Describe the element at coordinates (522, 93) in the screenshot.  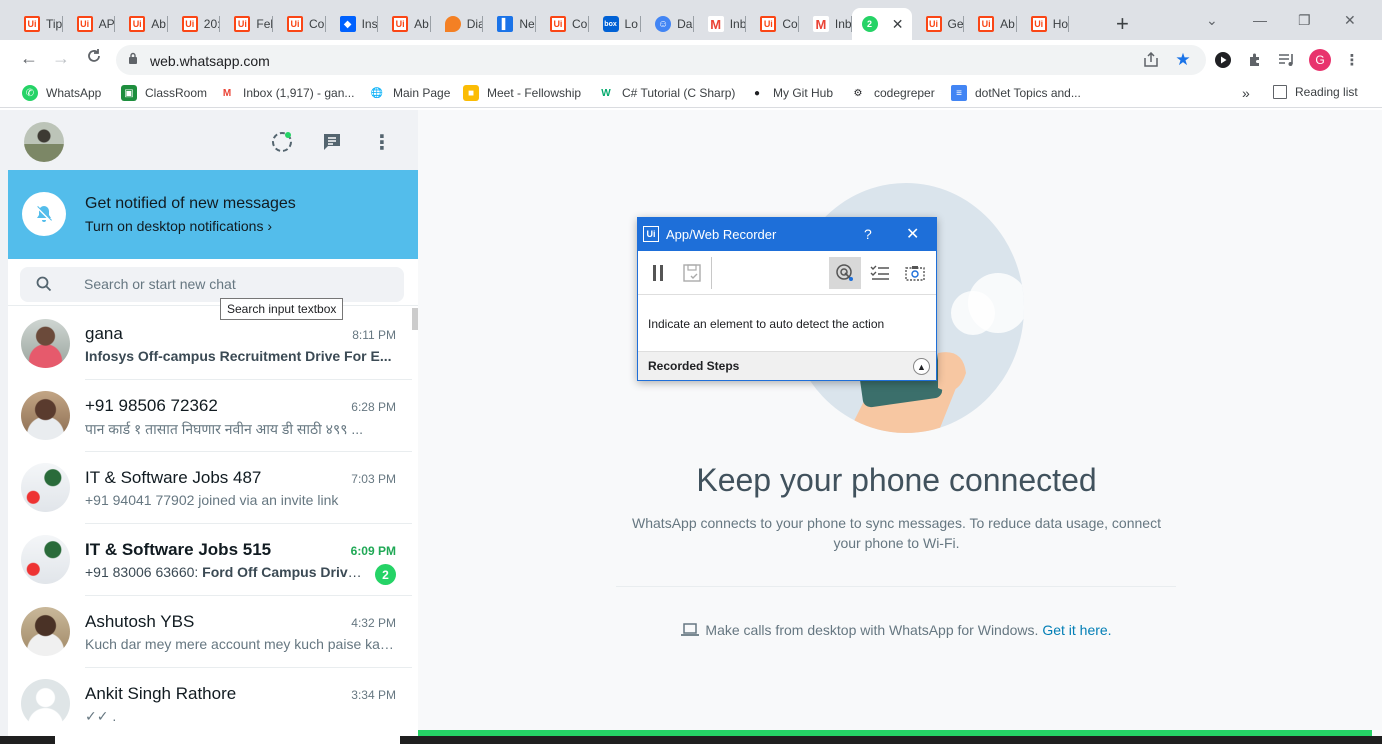
I see `bookmark-item: ■ Meet - Fellowship` at that location.